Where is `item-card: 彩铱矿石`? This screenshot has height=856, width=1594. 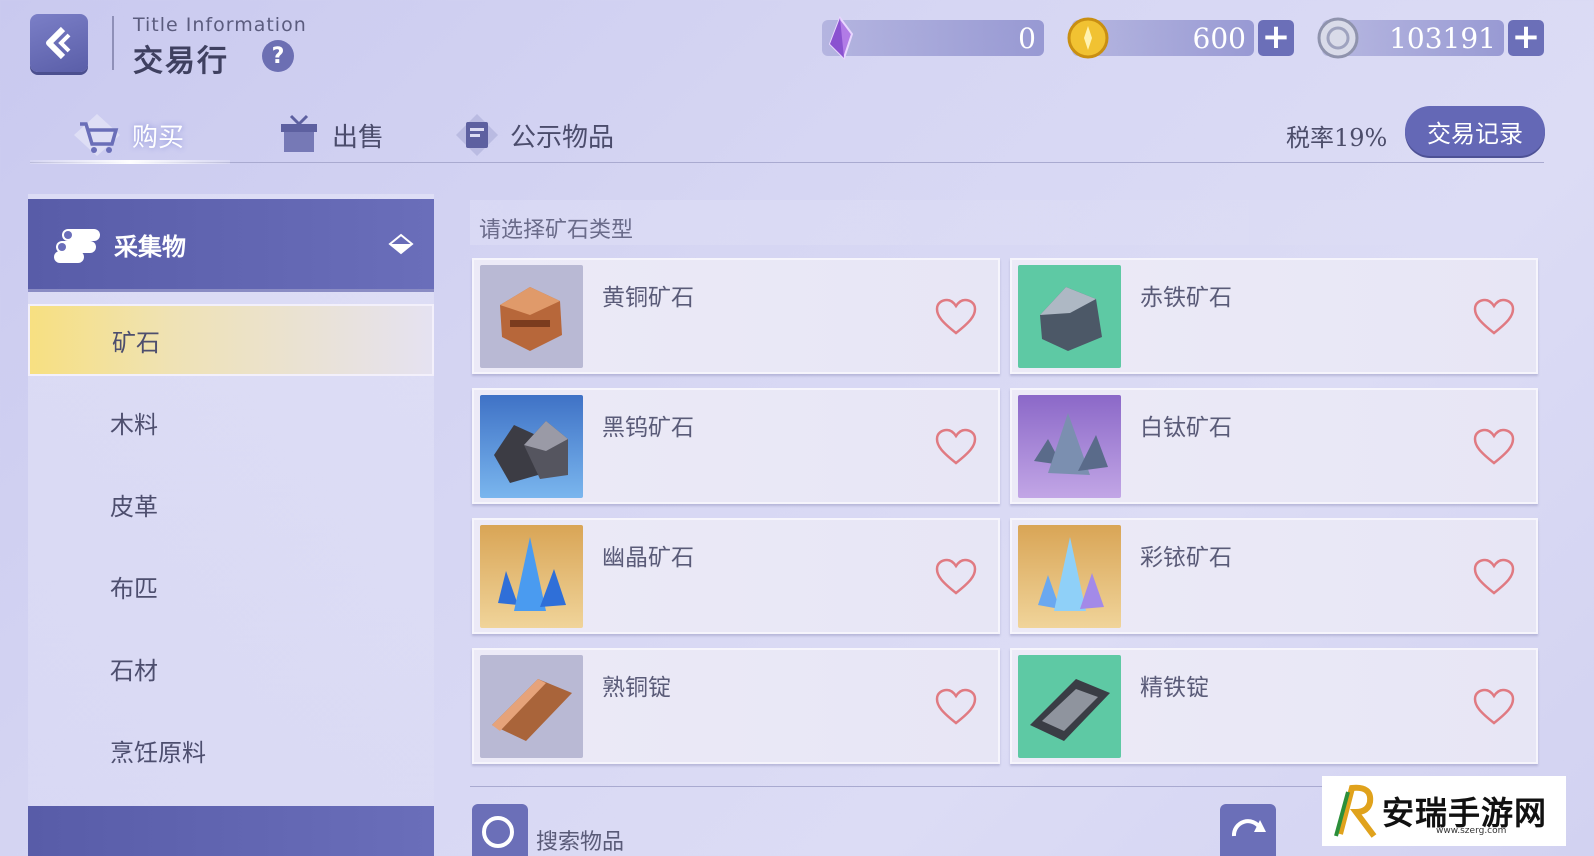
item-card: 彩铱矿石 is located at coordinates (1274, 576).